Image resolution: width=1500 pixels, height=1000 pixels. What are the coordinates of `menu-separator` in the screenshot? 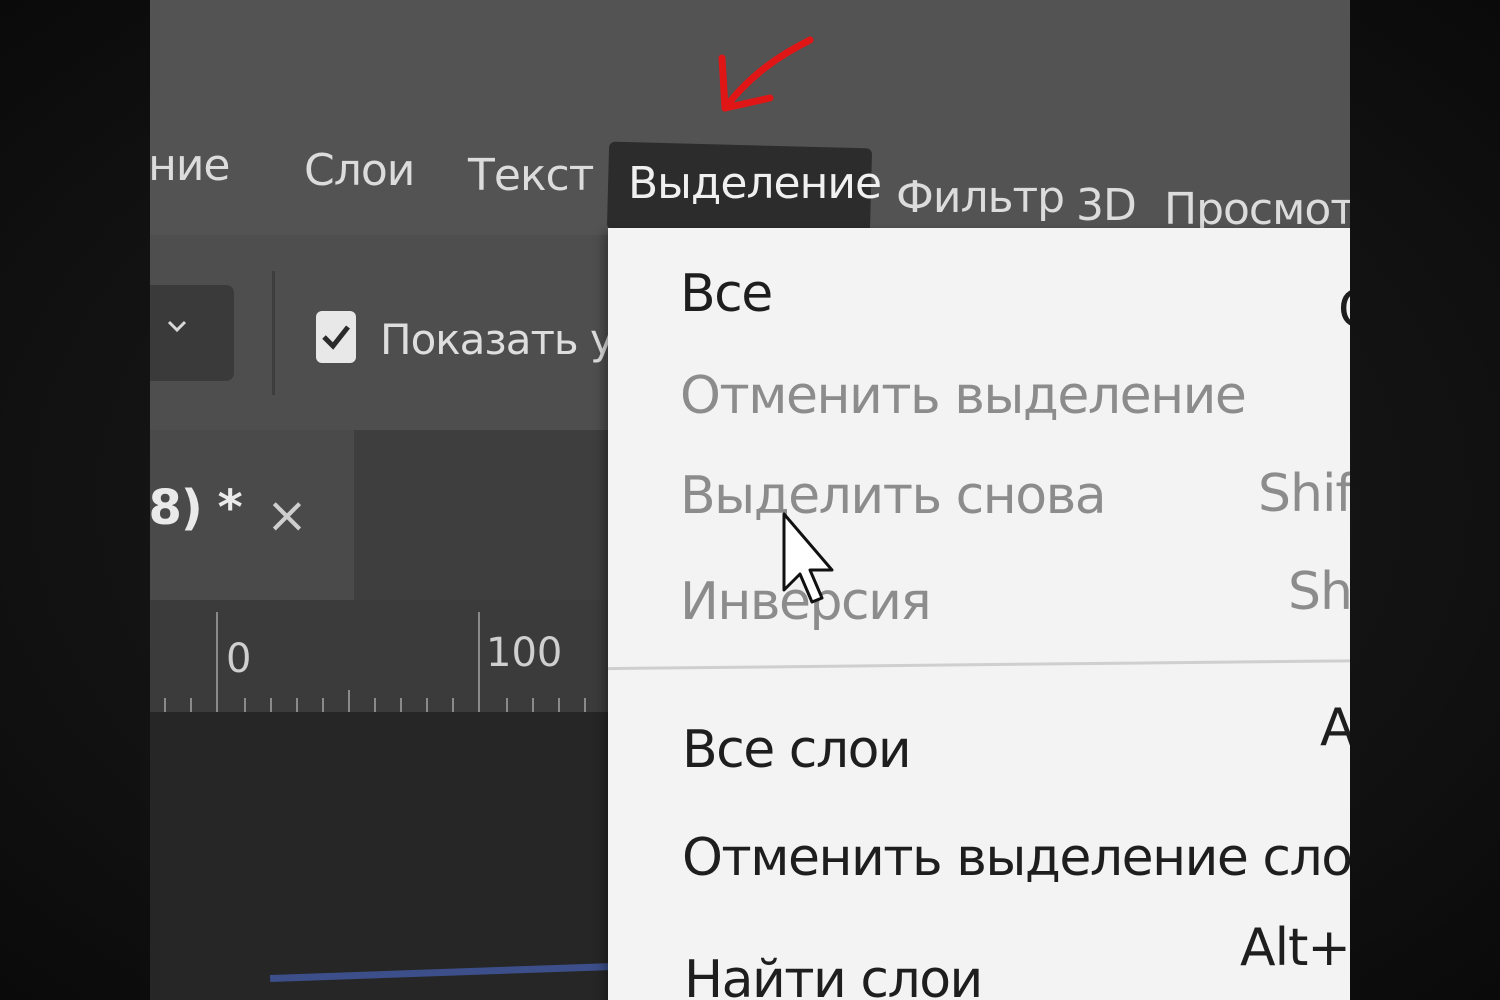 It's located at (979, 664).